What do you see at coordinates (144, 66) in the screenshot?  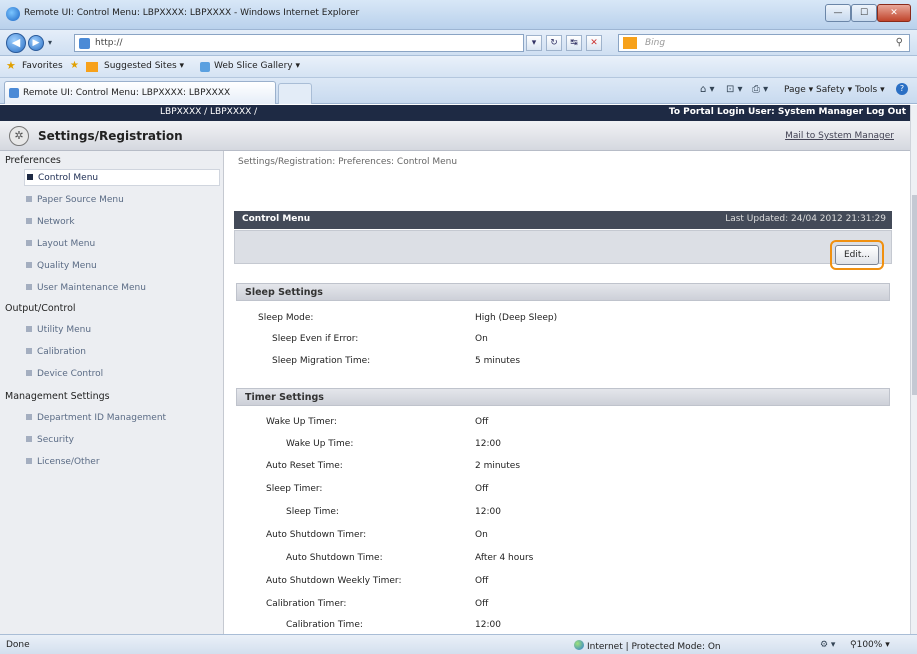 I see `suggested-sites-link: Suggested Sites ▾` at bounding box center [144, 66].